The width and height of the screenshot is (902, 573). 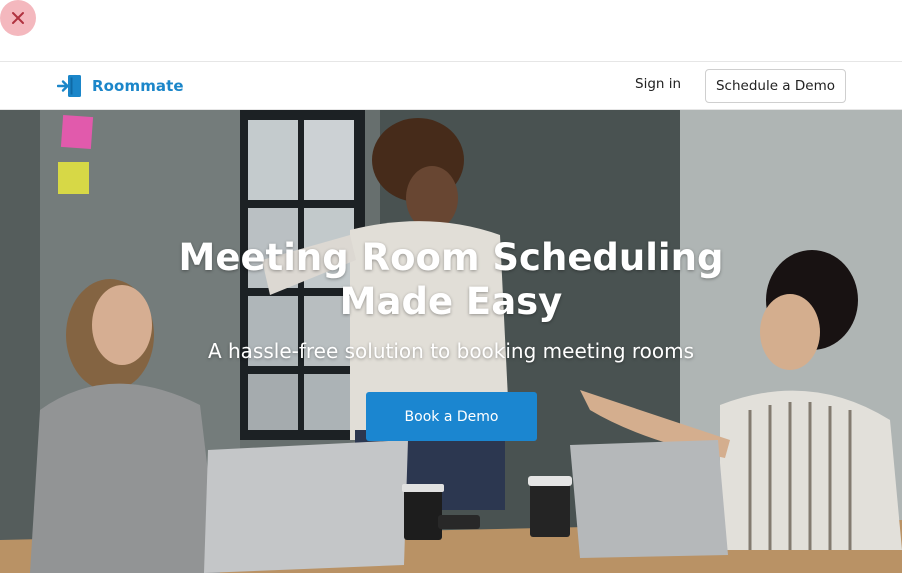 What do you see at coordinates (69, 86) in the screenshot?
I see `door-enter-icon` at bounding box center [69, 86].